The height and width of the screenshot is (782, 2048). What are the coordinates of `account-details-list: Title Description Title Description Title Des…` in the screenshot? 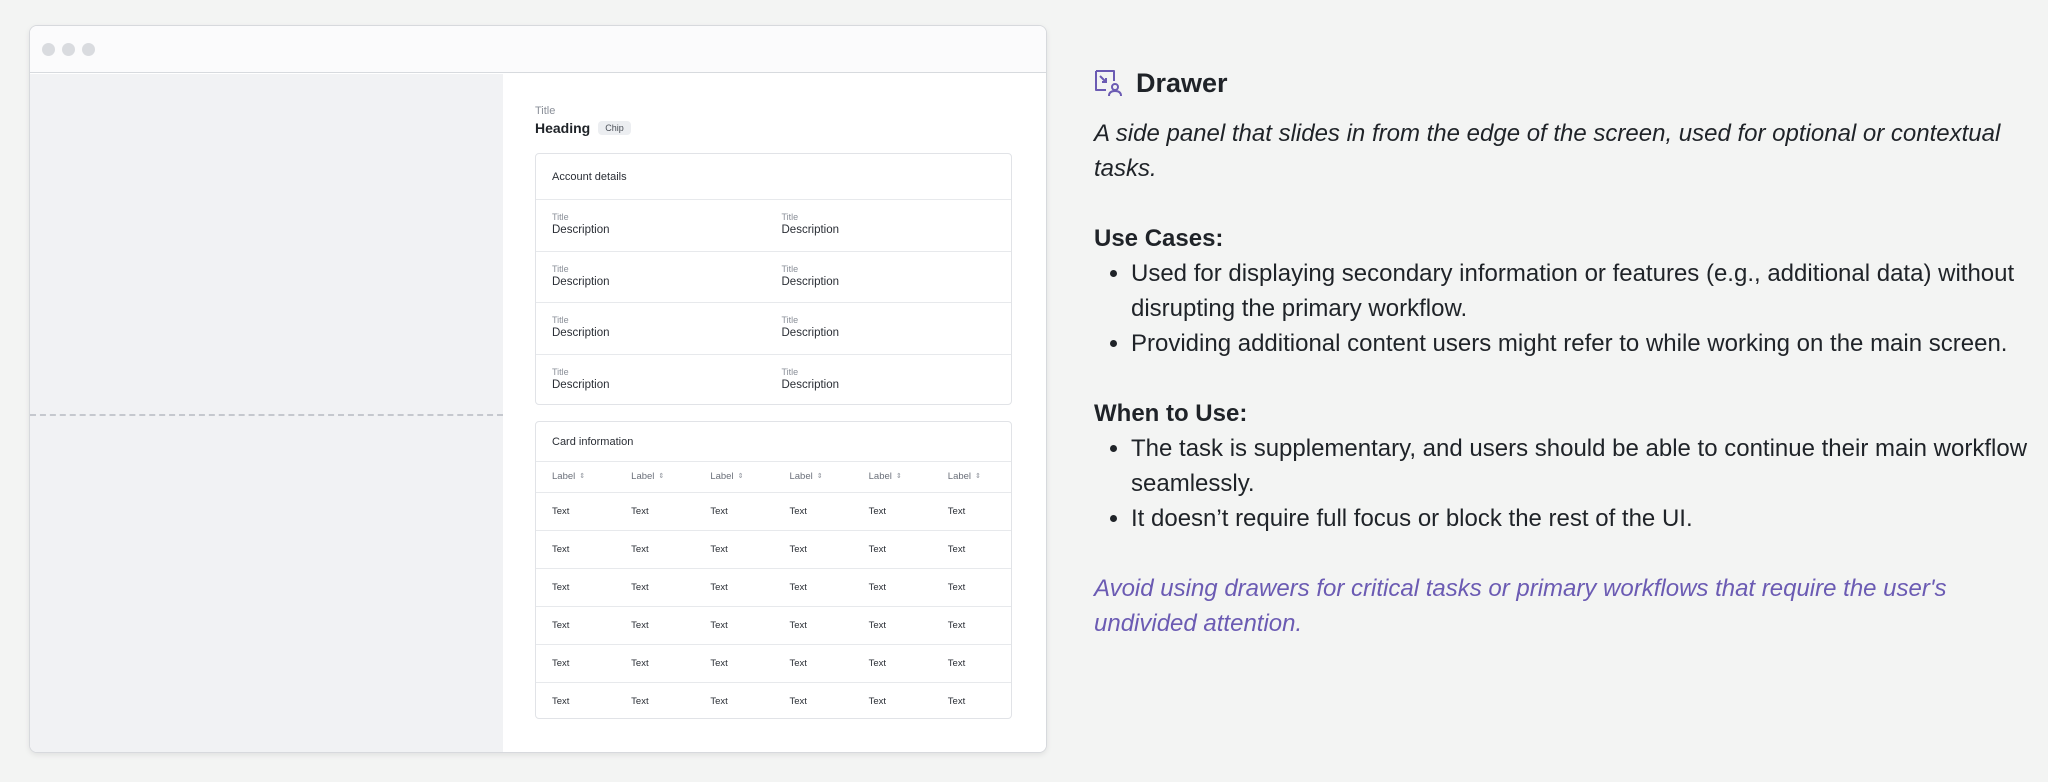 It's located at (773, 303).